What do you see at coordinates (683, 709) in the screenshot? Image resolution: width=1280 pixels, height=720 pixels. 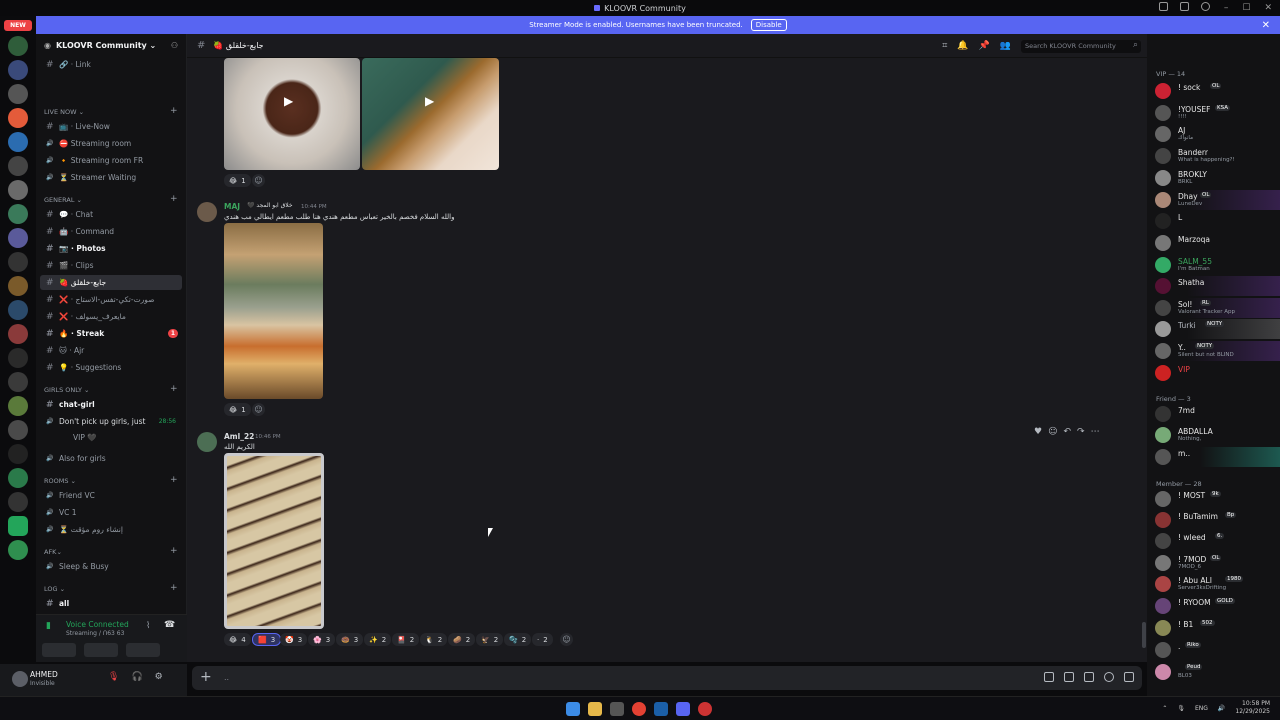 I see `discord-taskbar-icon` at bounding box center [683, 709].